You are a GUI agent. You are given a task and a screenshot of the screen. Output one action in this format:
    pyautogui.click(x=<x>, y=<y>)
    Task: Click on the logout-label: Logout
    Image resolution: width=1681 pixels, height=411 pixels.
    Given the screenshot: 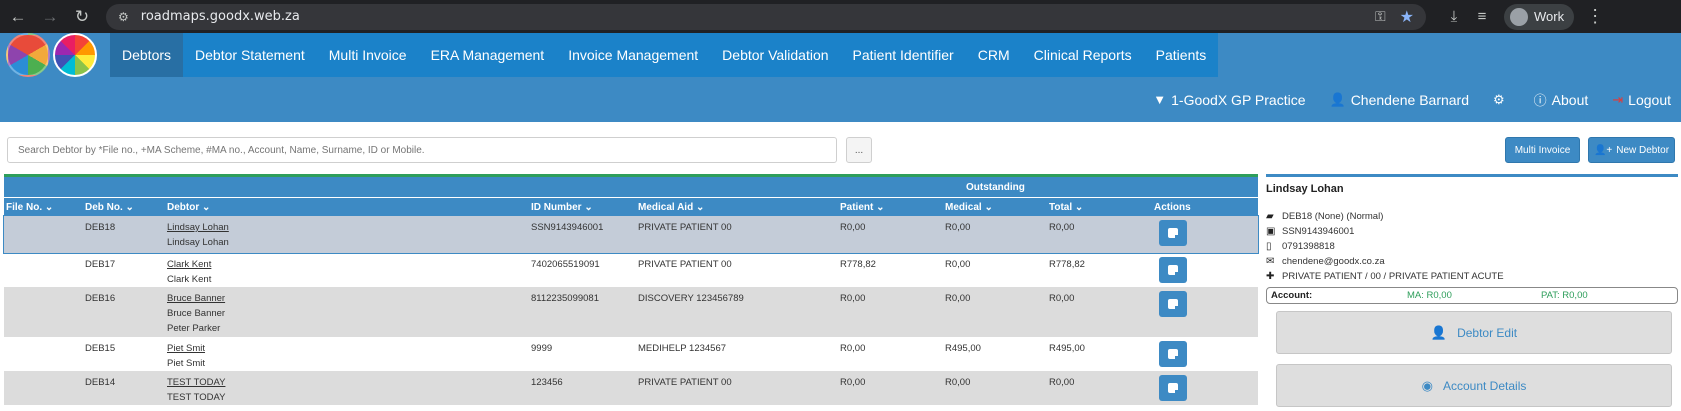 What is the action you would take?
    pyautogui.click(x=1649, y=99)
    